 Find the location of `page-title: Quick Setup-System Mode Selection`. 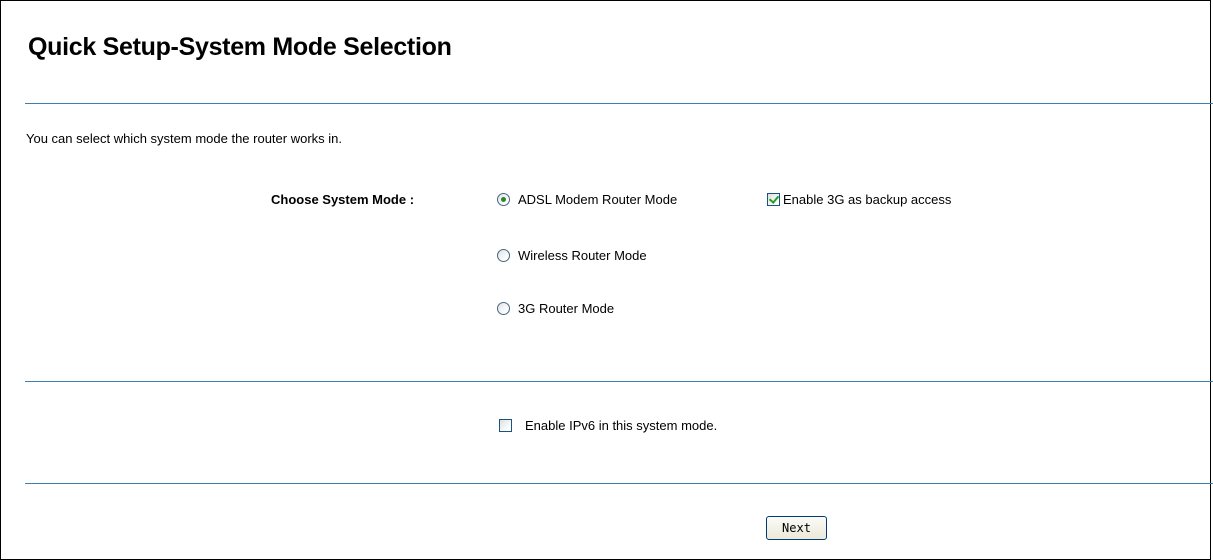

page-title: Quick Setup-System Mode Selection is located at coordinates (240, 47).